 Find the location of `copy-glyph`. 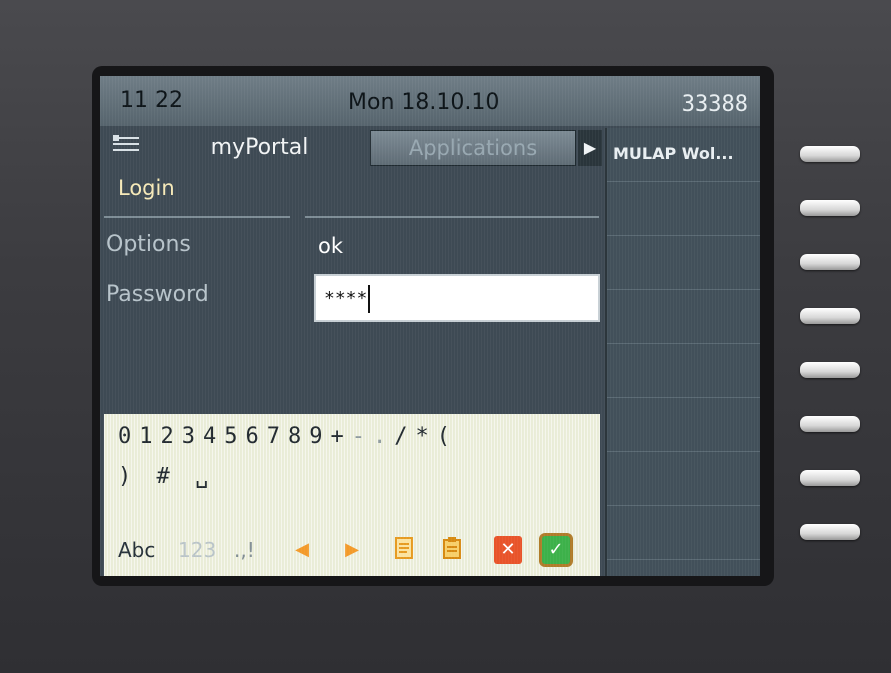

copy-glyph is located at coordinates (404, 548).